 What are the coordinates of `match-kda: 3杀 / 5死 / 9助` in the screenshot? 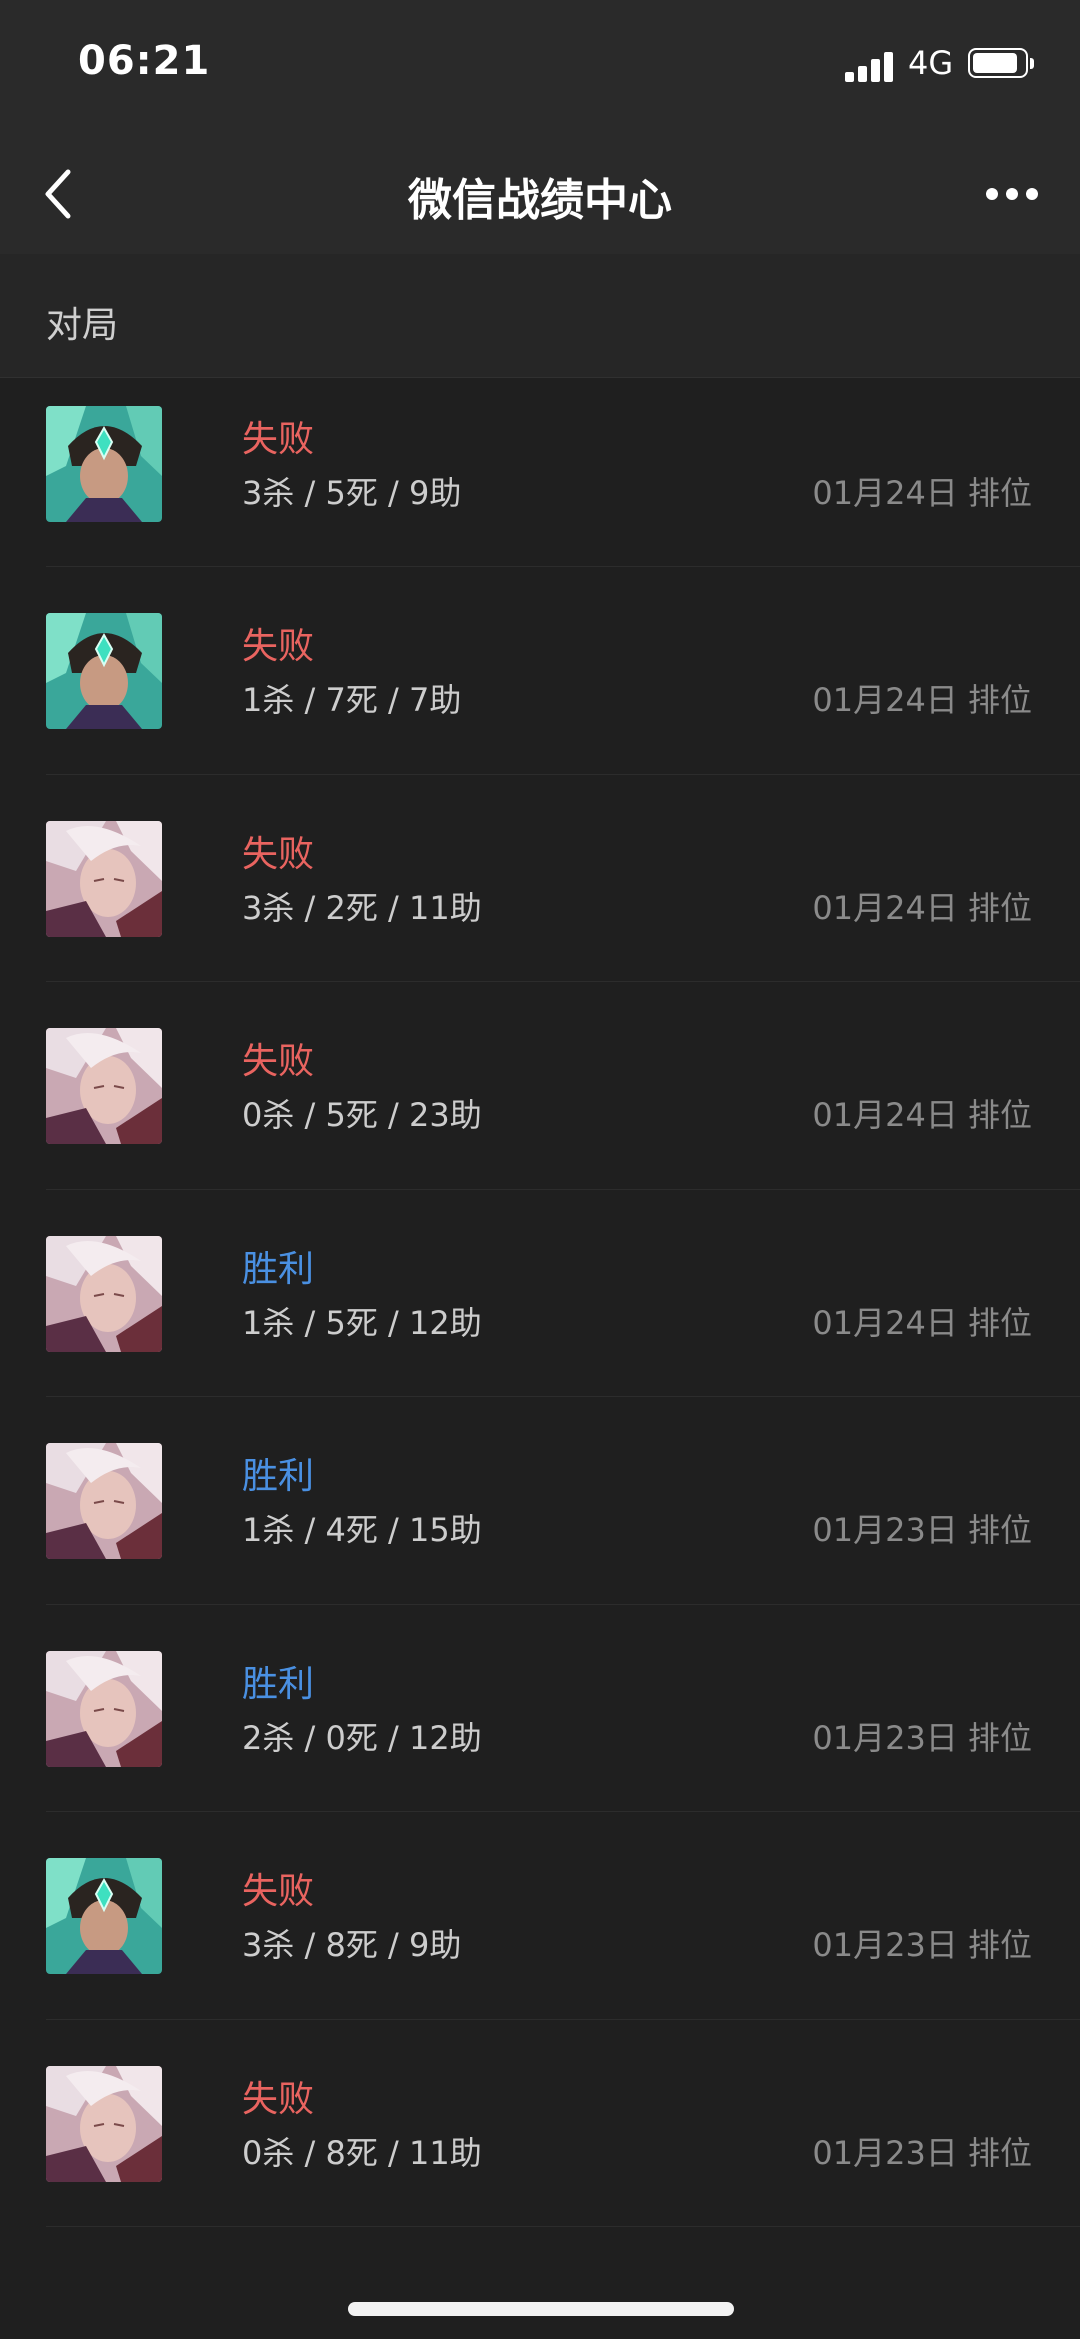 It's located at (352, 492).